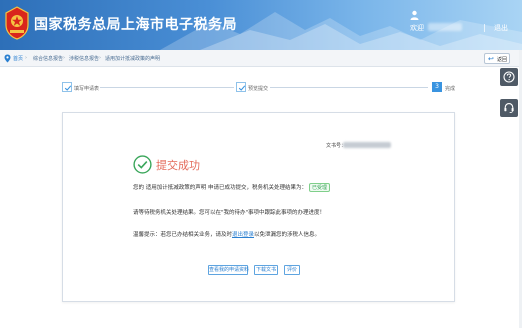  Describe the element at coordinates (17, 23) in the screenshot. I see `emblem-icon` at that location.